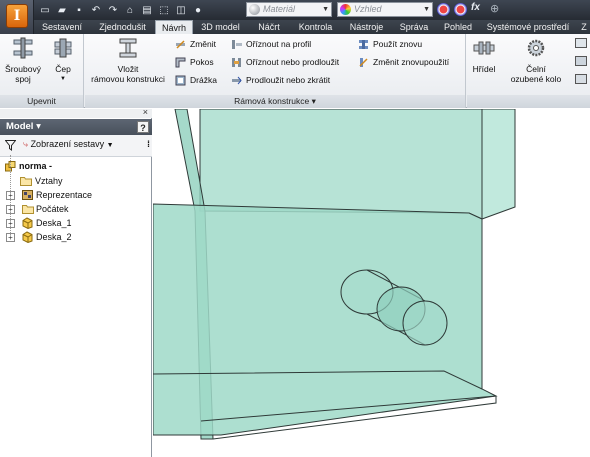 The width and height of the screenshot is (590, 457). What do you see at coordinates (10, 145) in the screenshot?
I see `filter-icon` at bounding box center [10, 145].